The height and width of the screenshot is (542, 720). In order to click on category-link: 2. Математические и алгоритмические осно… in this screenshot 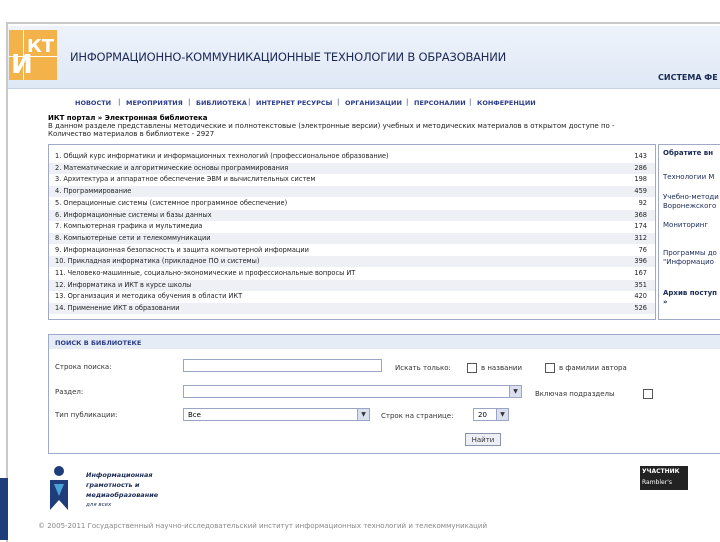, I will do `click(171, 168)`.